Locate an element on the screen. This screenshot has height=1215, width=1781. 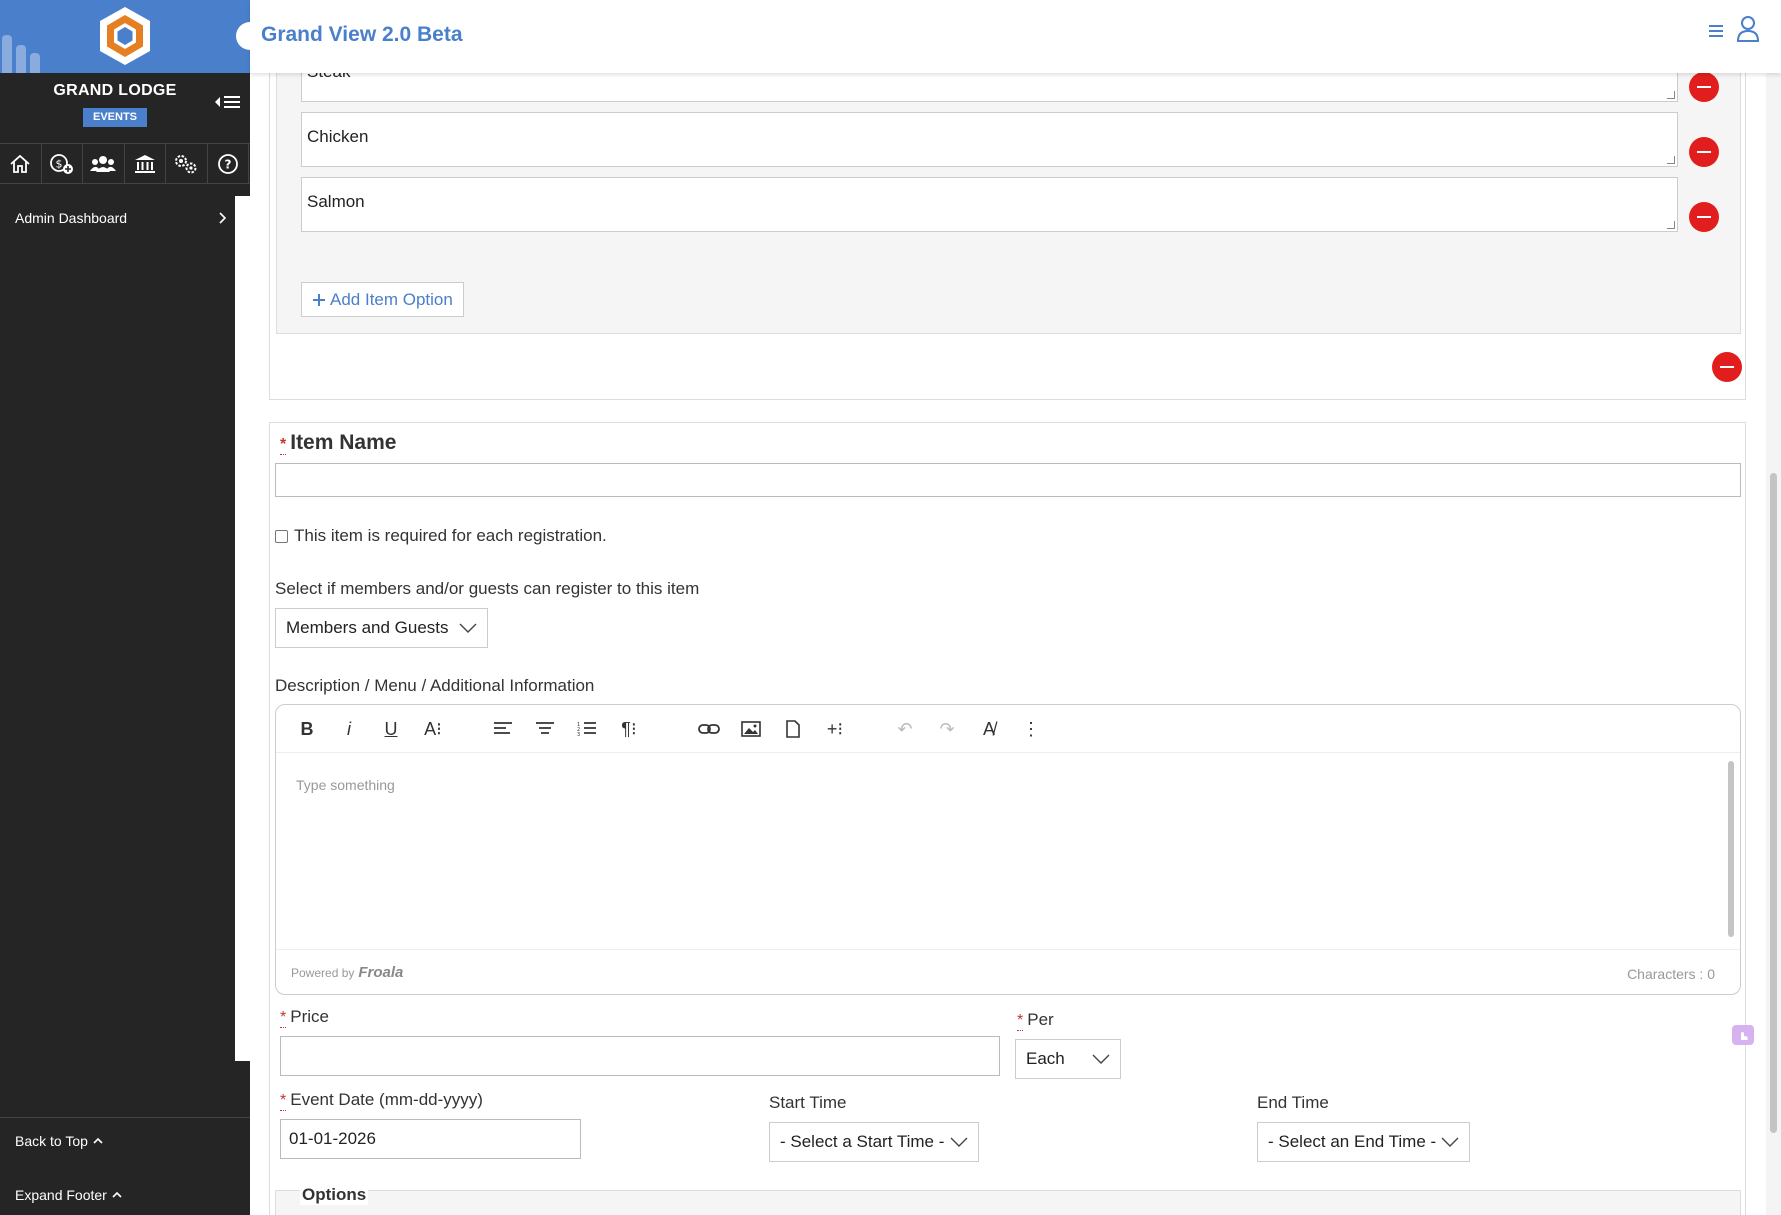
start-time-label-text: Start Time is located at coordinates (808, 1102).